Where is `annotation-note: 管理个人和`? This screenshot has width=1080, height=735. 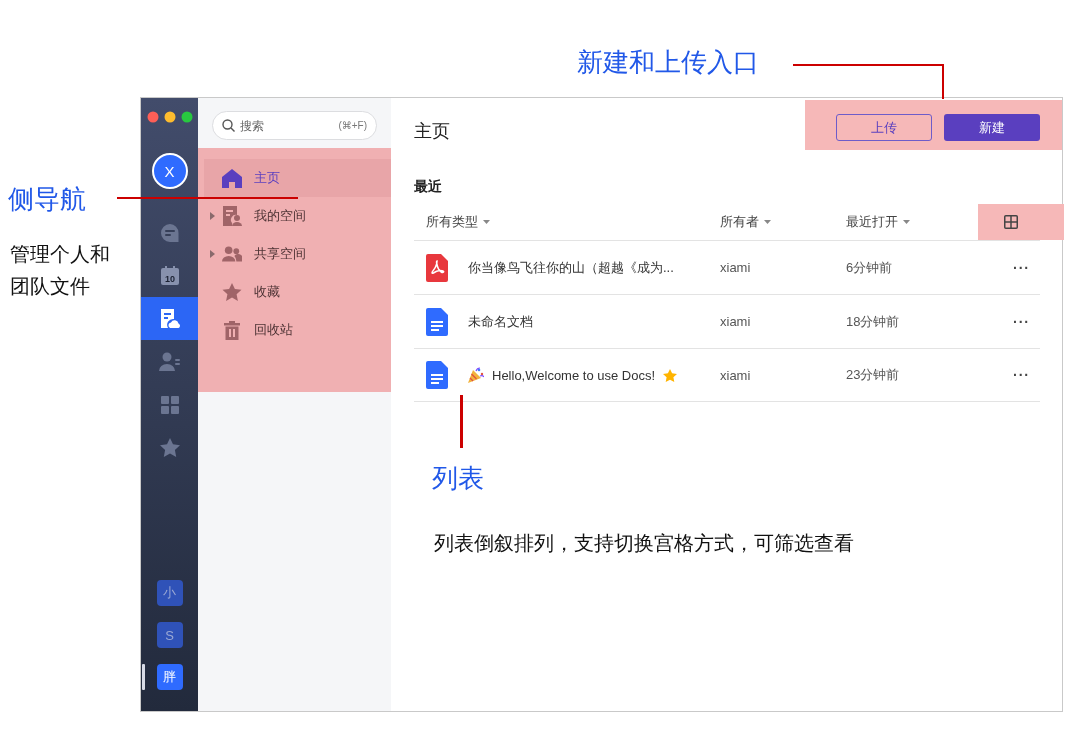
annotation-note: 管理个人和 is located at coordinates (60, 254).